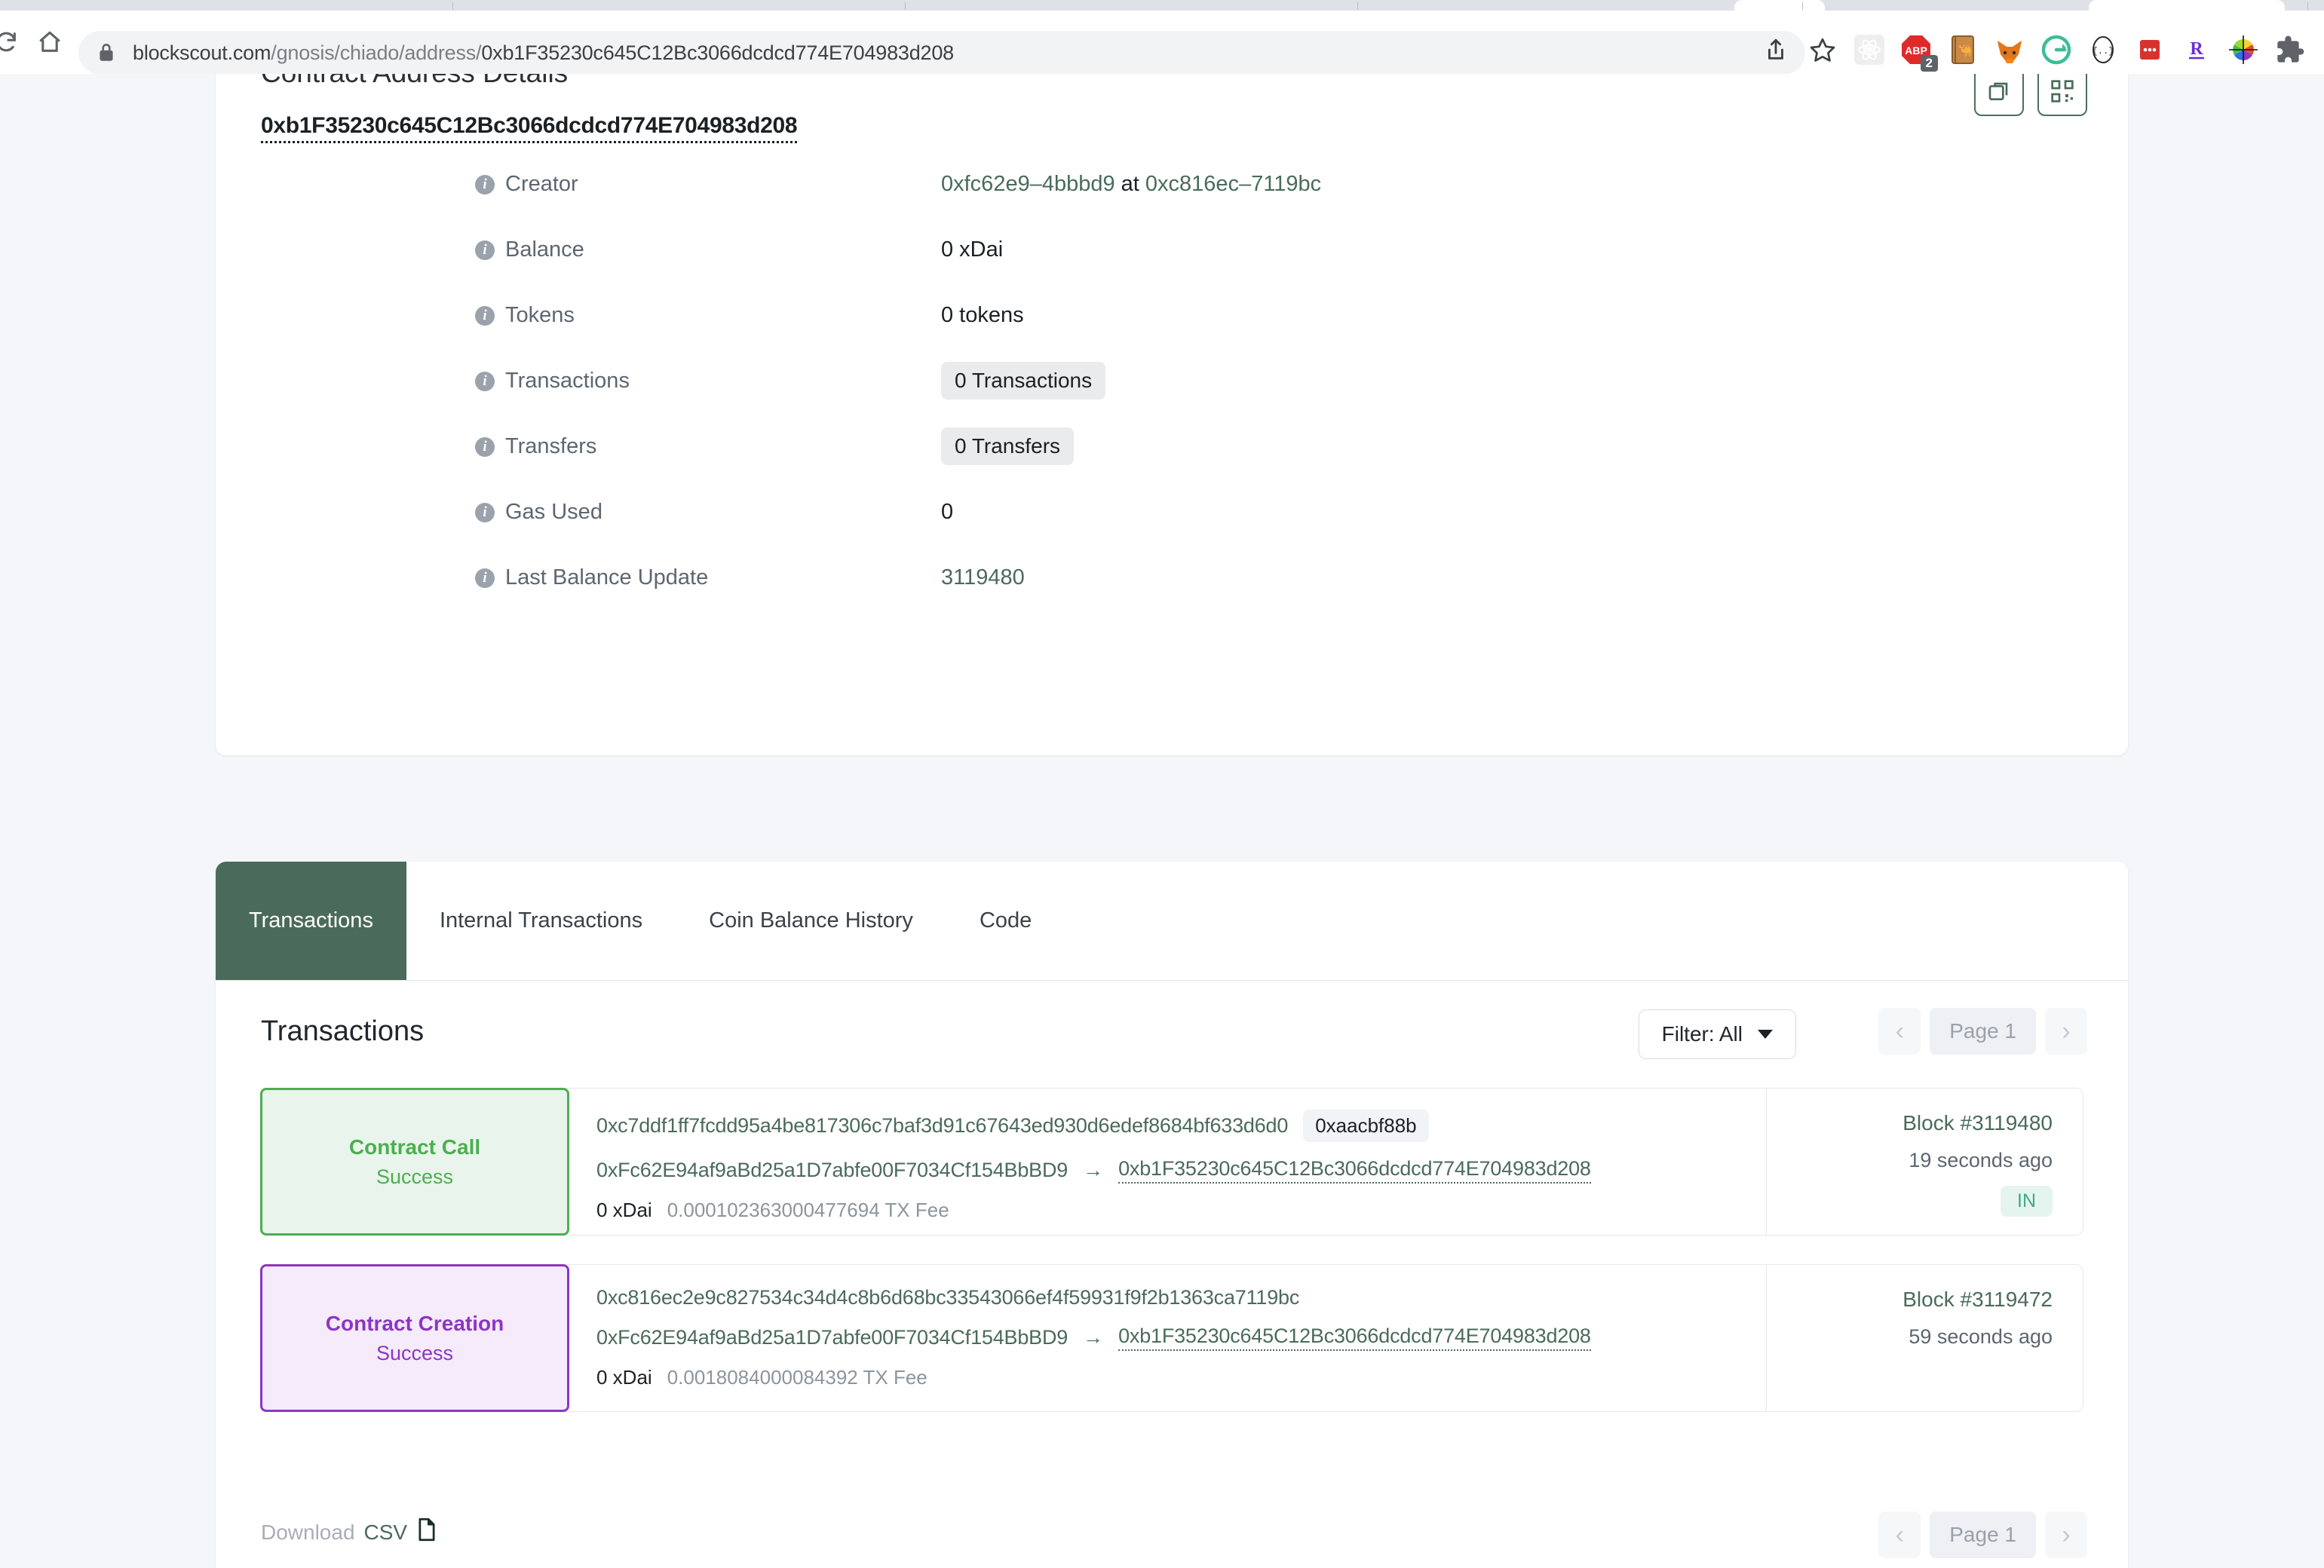  I want to click on tx-method-badge: 0xaacbf88b, so click(1366, 1126).